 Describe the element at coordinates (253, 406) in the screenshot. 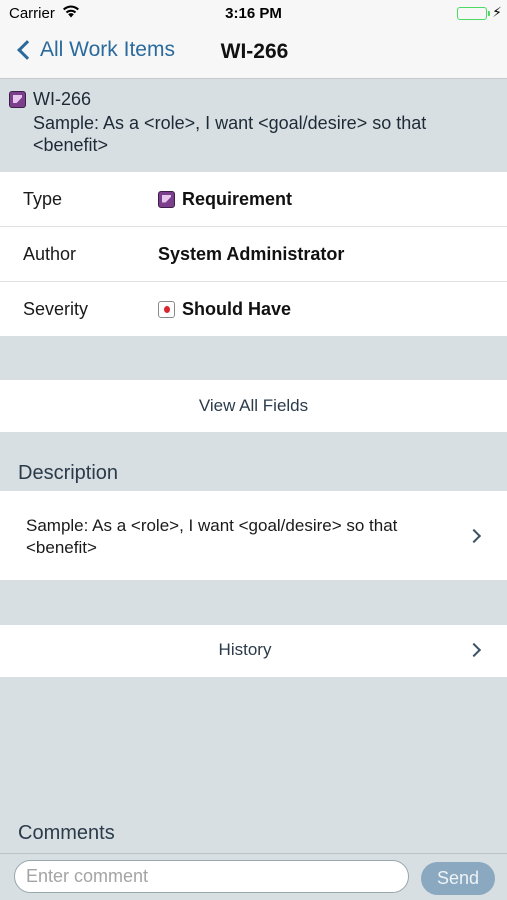

I see `view-all-fields-button: View All Fields` at that location.